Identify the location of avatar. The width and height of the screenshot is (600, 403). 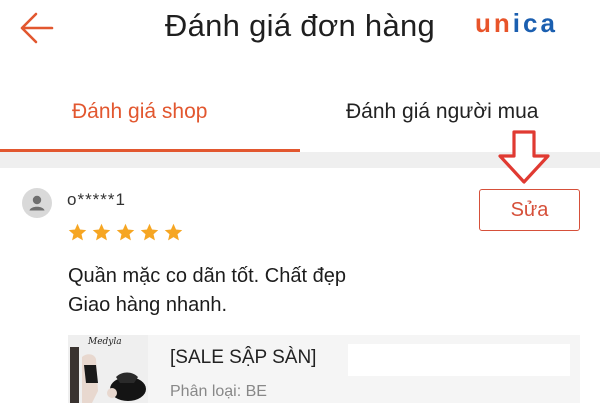
(37, 203).